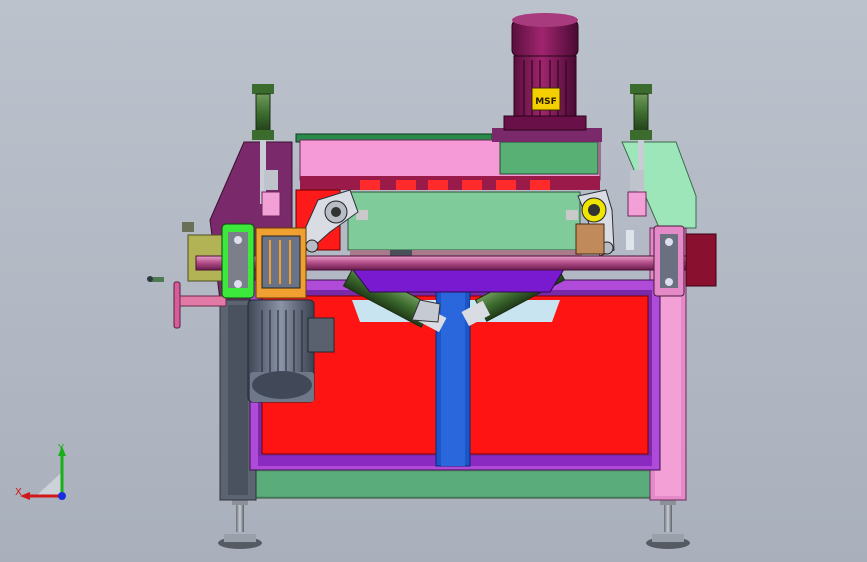 The image size is (867, 562). Describe the element at coordinates (636, 210) in the screenshot. I see `right-small-bracket` at that location.